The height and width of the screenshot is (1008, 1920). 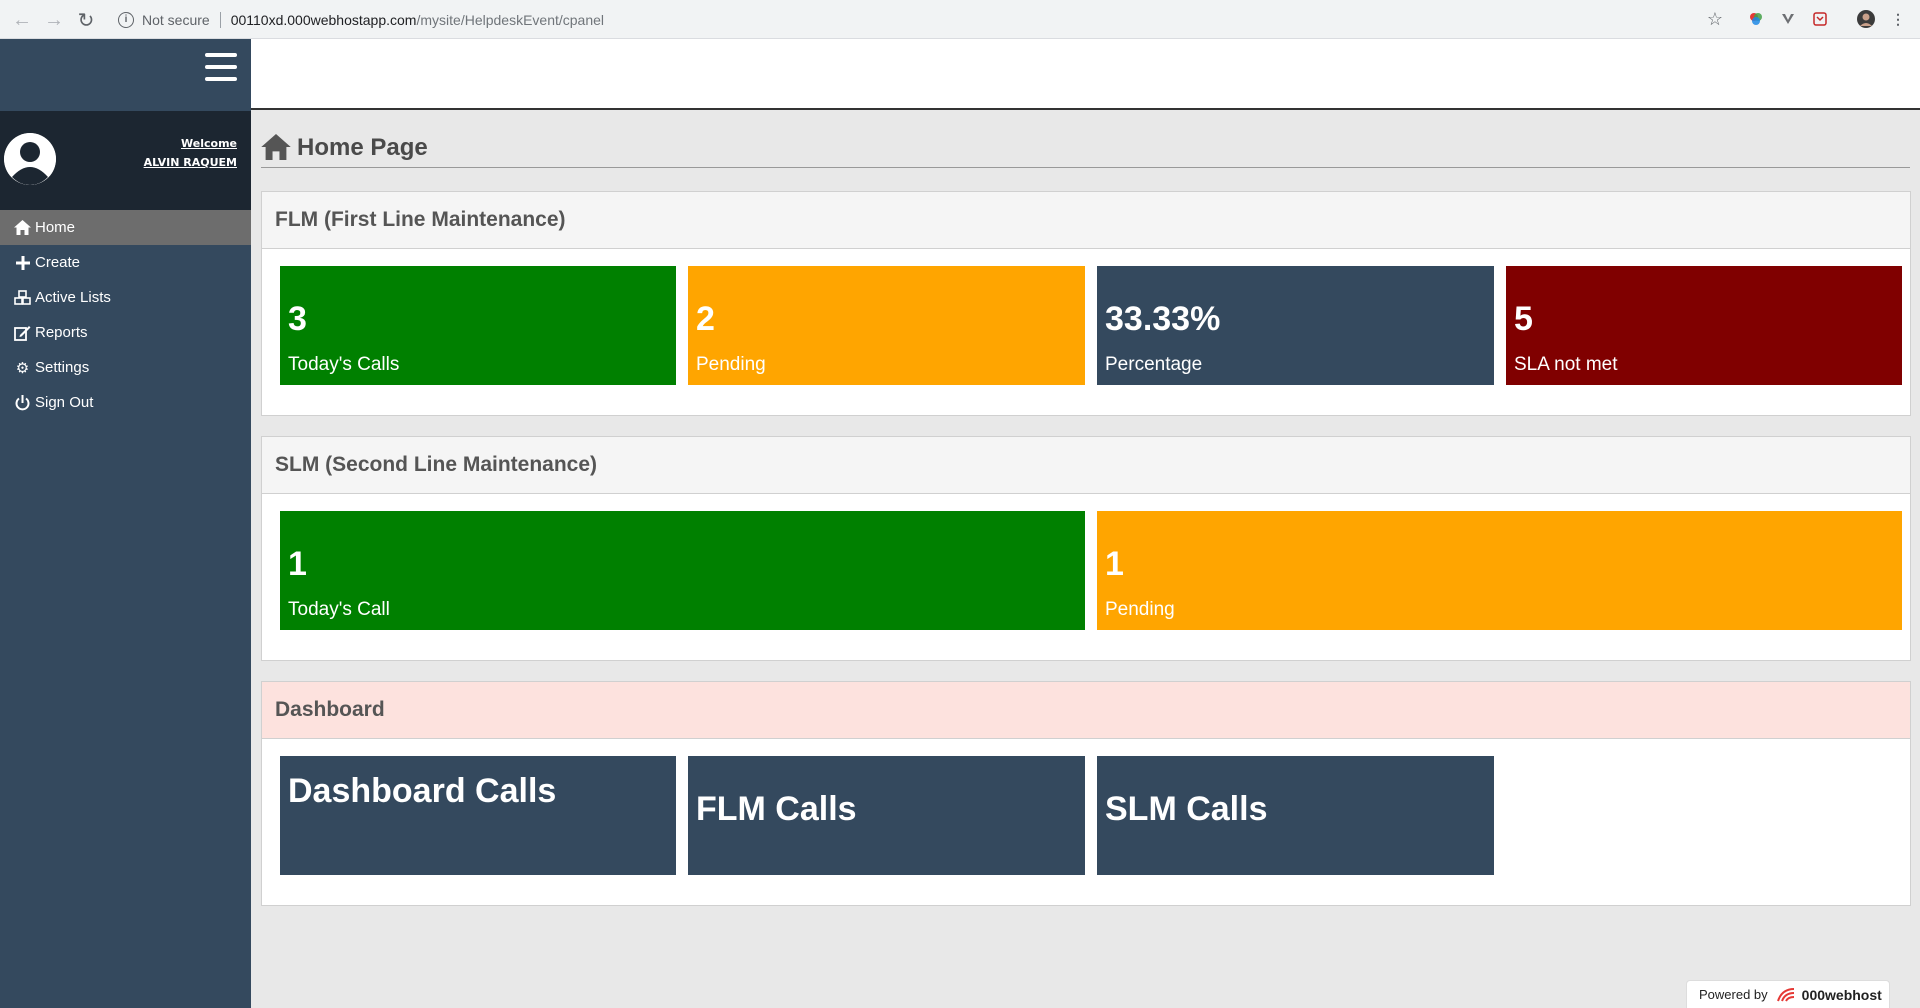 I want to click on sidebar-item-create: Create, so click(x=125, y=262).